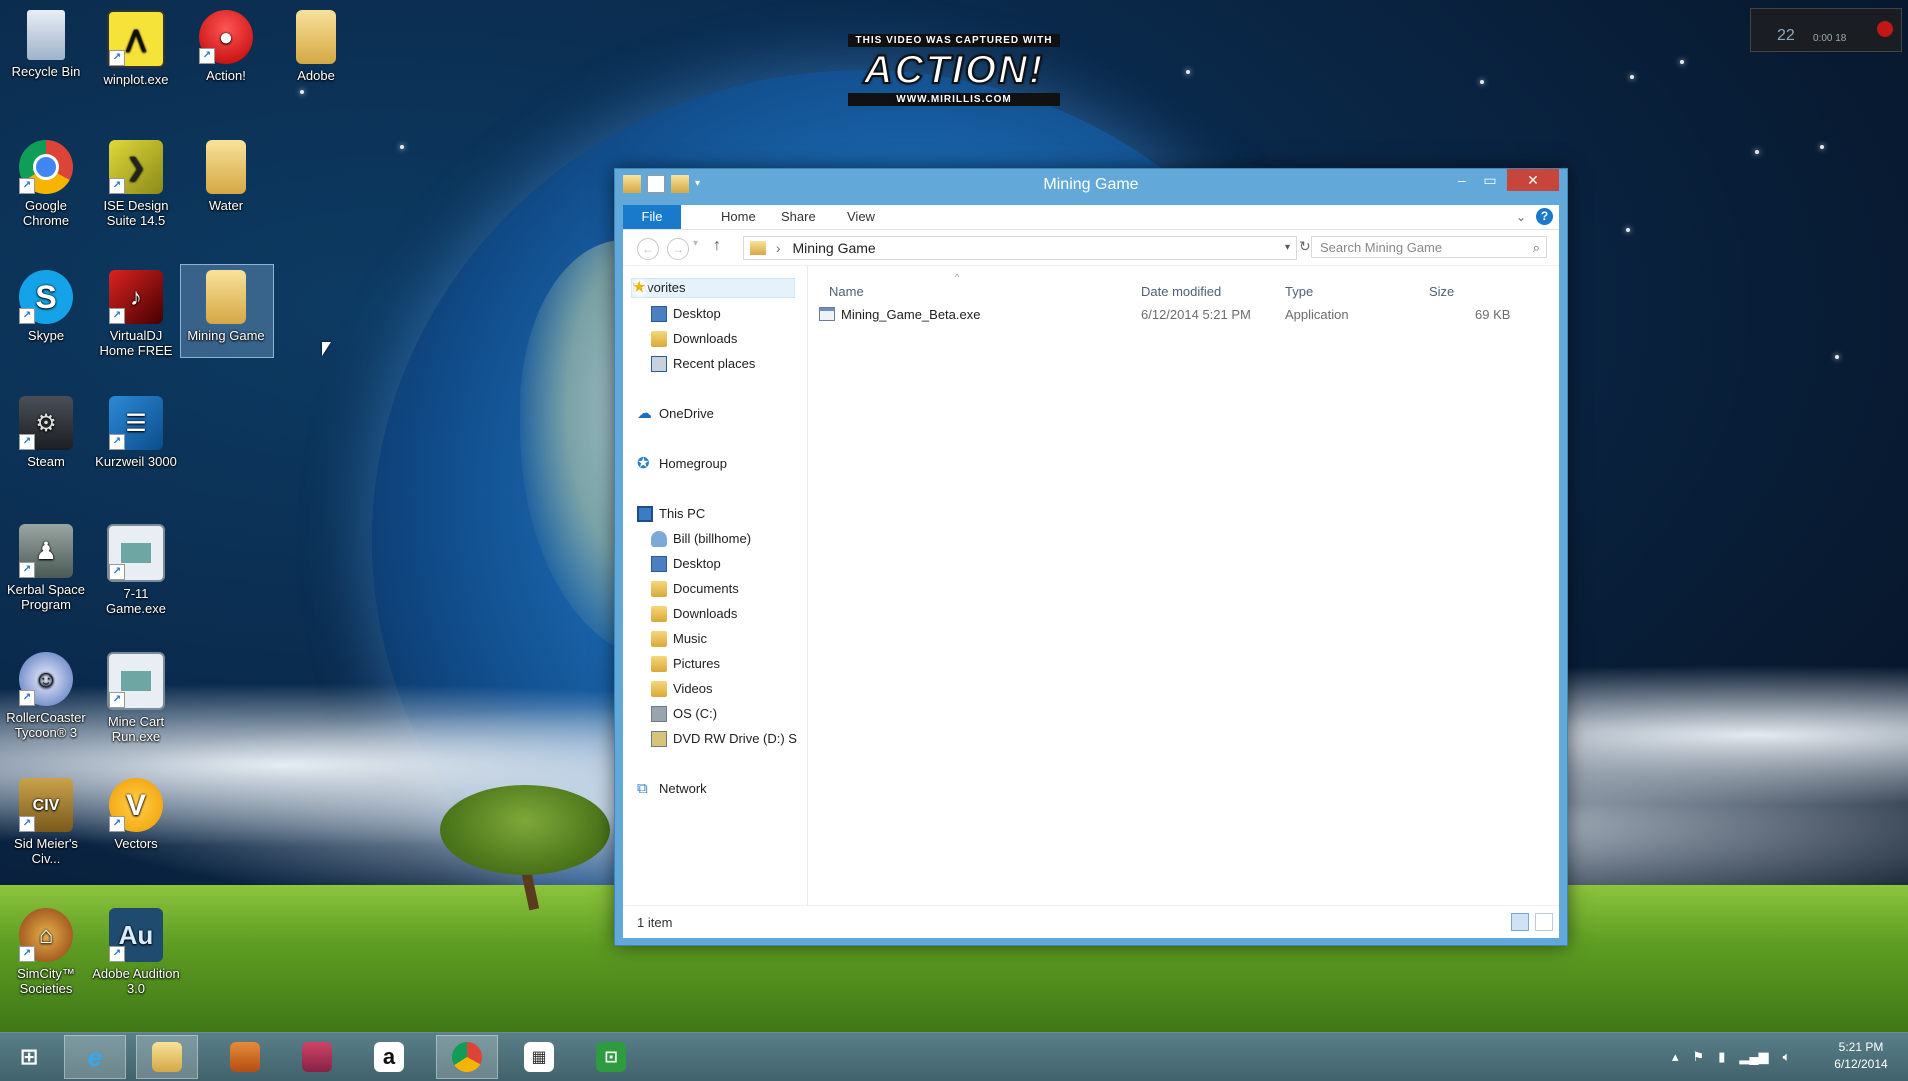 The width and height of the screenshot is (1908, 1081). I want to click on search-input: Search Mining Game ⌕, so click(1429, 247).